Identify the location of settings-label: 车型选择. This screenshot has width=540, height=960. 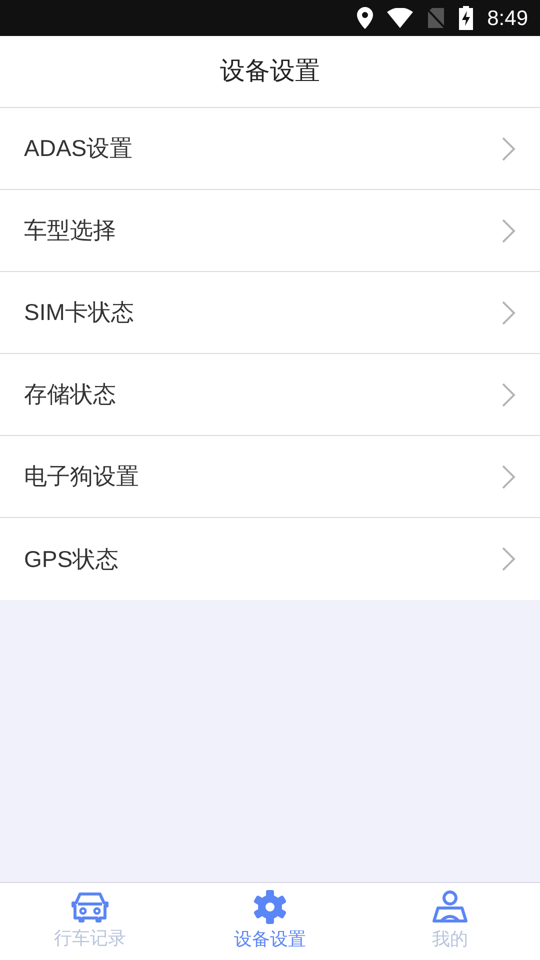
(70, 231).